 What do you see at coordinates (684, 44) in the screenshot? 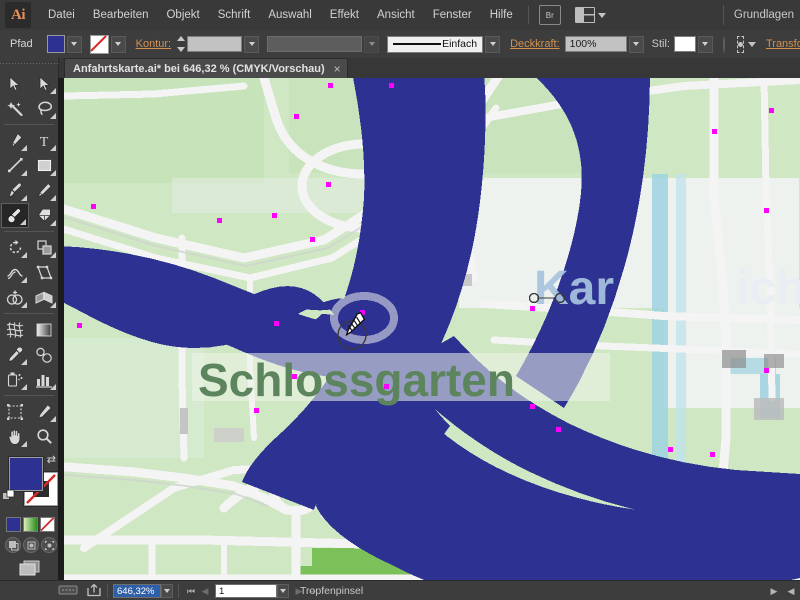
I see `graphic-style-swatch` at bounding box center [684, 44].